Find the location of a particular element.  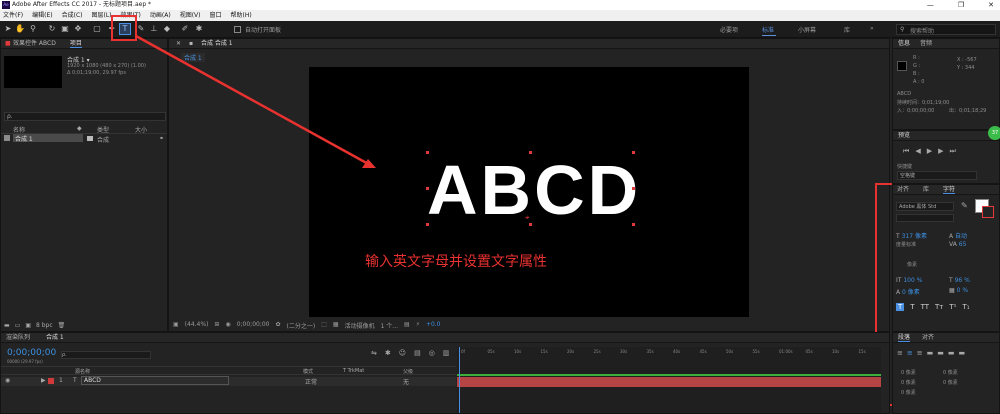

leading-value: 自动 is located at coordinates (961, 236).